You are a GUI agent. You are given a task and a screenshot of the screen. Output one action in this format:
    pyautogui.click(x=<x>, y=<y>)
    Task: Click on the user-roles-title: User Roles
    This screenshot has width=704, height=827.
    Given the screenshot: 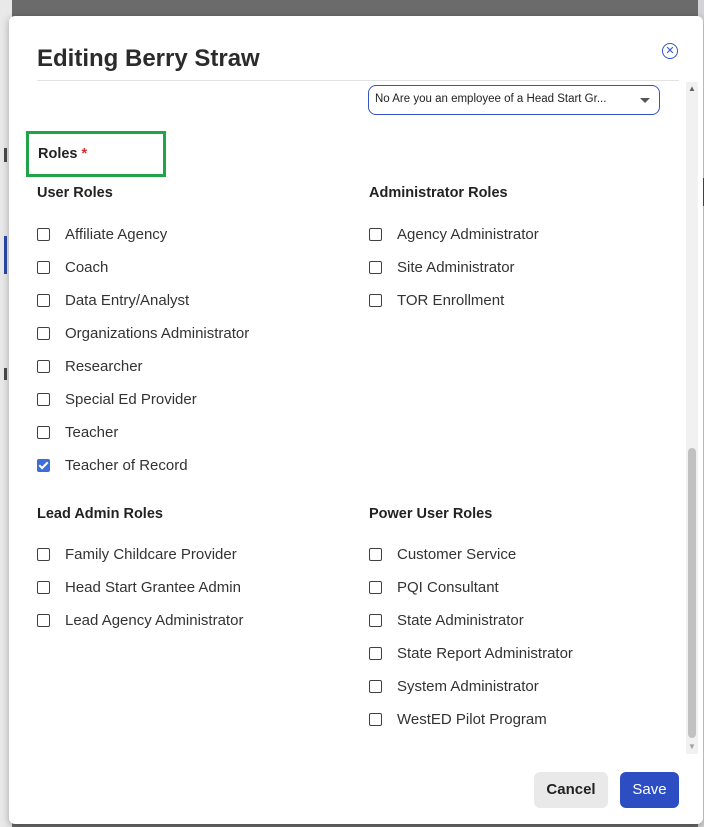 What is the action you would take?
    pyautogui.click(x=75, y=193)
    